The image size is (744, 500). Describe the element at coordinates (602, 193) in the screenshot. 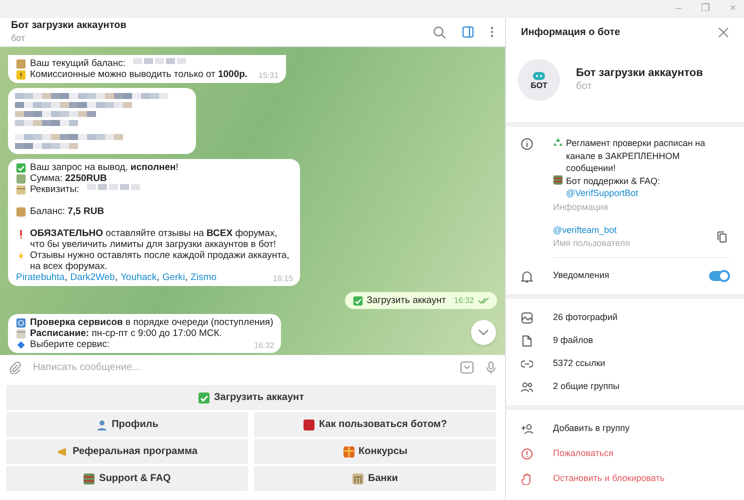

I see `support-bot-link: @VerifSupportBot` at that location.